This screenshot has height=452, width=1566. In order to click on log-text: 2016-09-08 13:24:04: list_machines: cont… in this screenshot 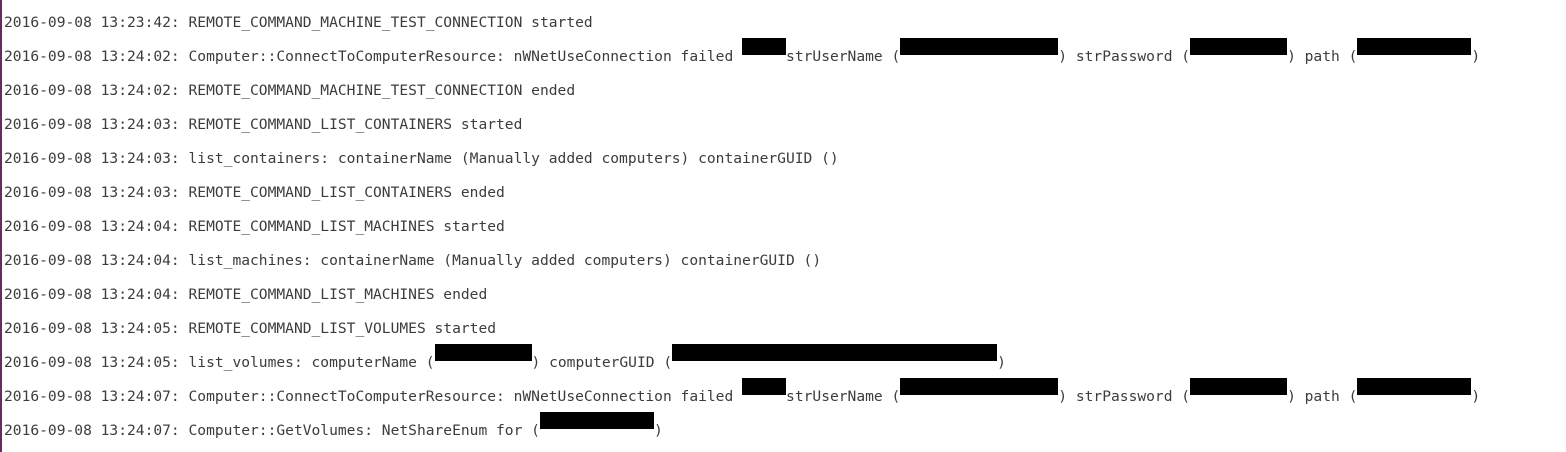, I will do `click(413, 260)`.